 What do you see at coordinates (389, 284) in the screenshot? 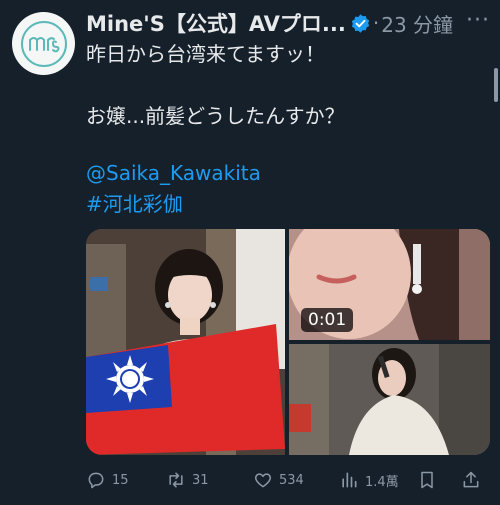
I see `video-closeup: 0:01` at bounding box center [389, 284].